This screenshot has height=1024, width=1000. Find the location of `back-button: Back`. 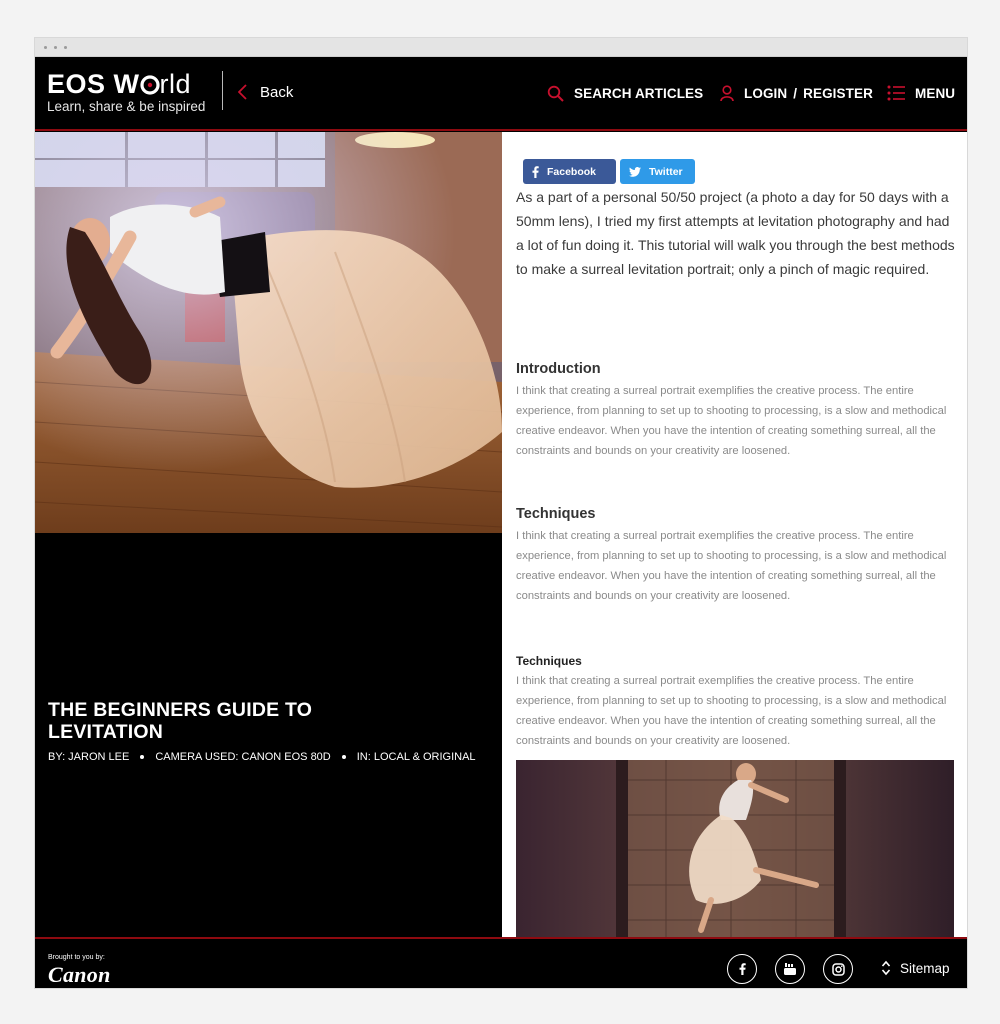

back-button: Back is located at coordinates (265, 92).